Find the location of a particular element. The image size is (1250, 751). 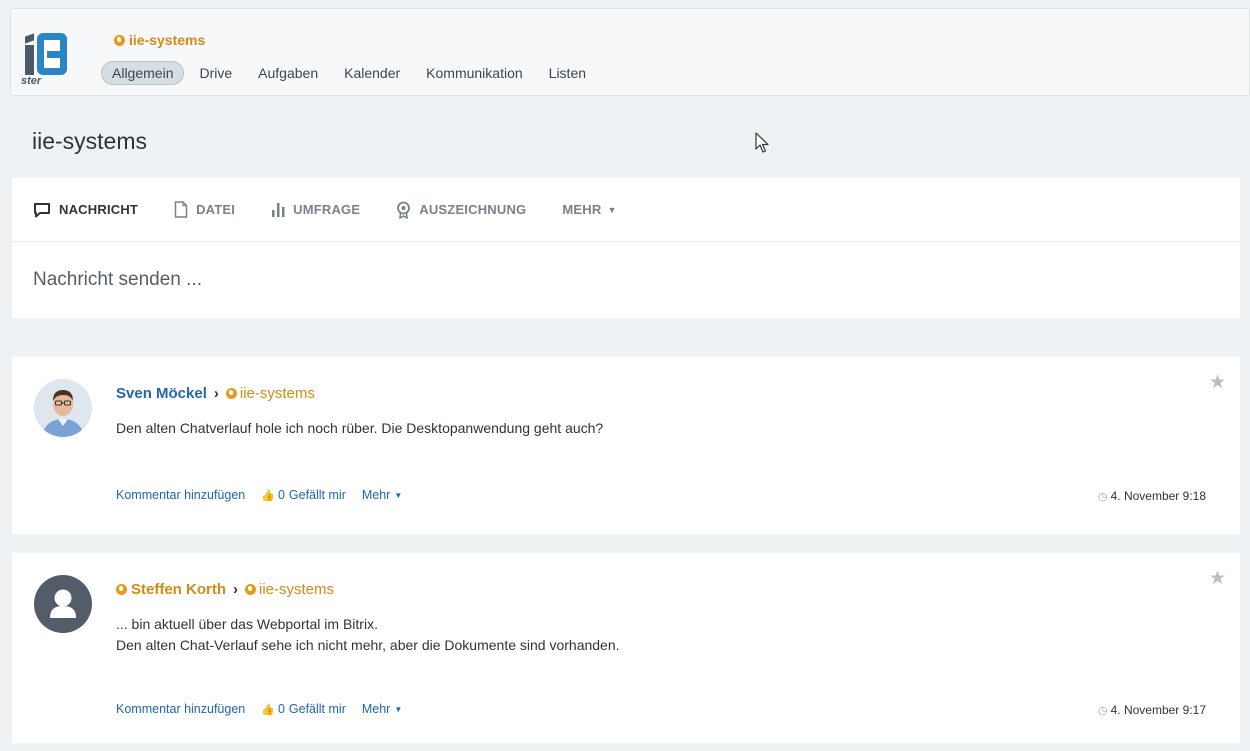

tab-more: MEHR ▼ is located at coordinates (589, 209).